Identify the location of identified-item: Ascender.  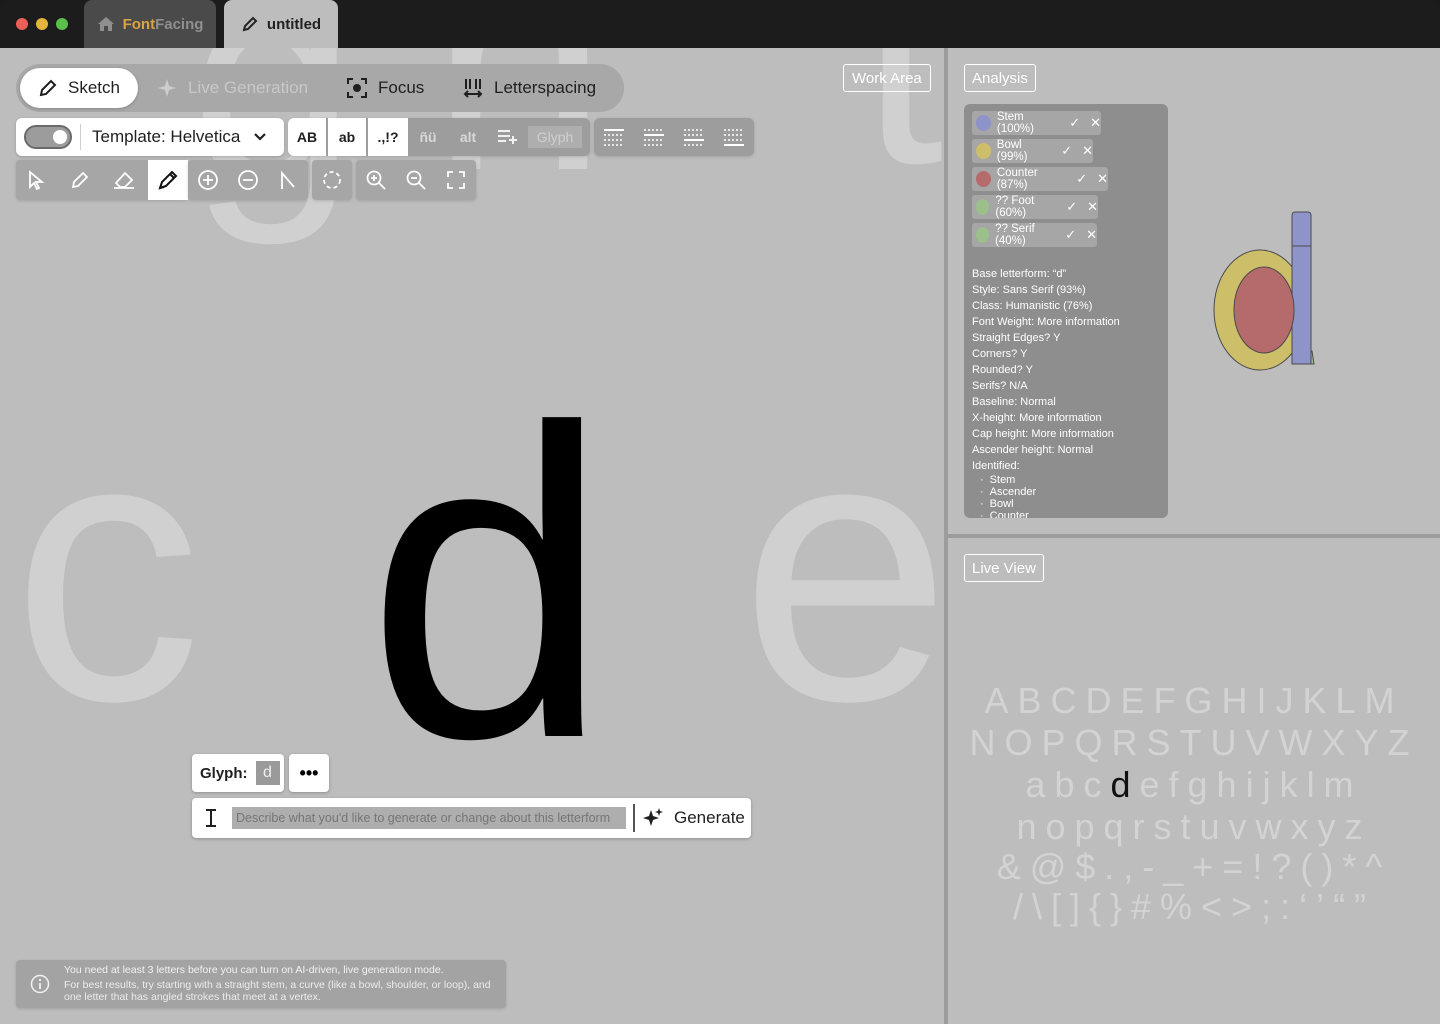
(1050, 492).